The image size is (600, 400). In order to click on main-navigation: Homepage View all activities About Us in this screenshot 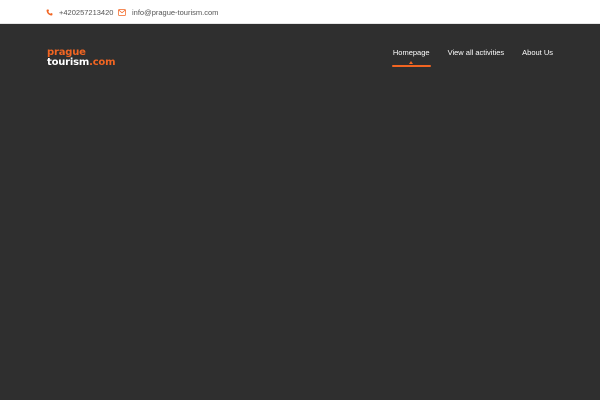, I will do `click(464, 57)`.